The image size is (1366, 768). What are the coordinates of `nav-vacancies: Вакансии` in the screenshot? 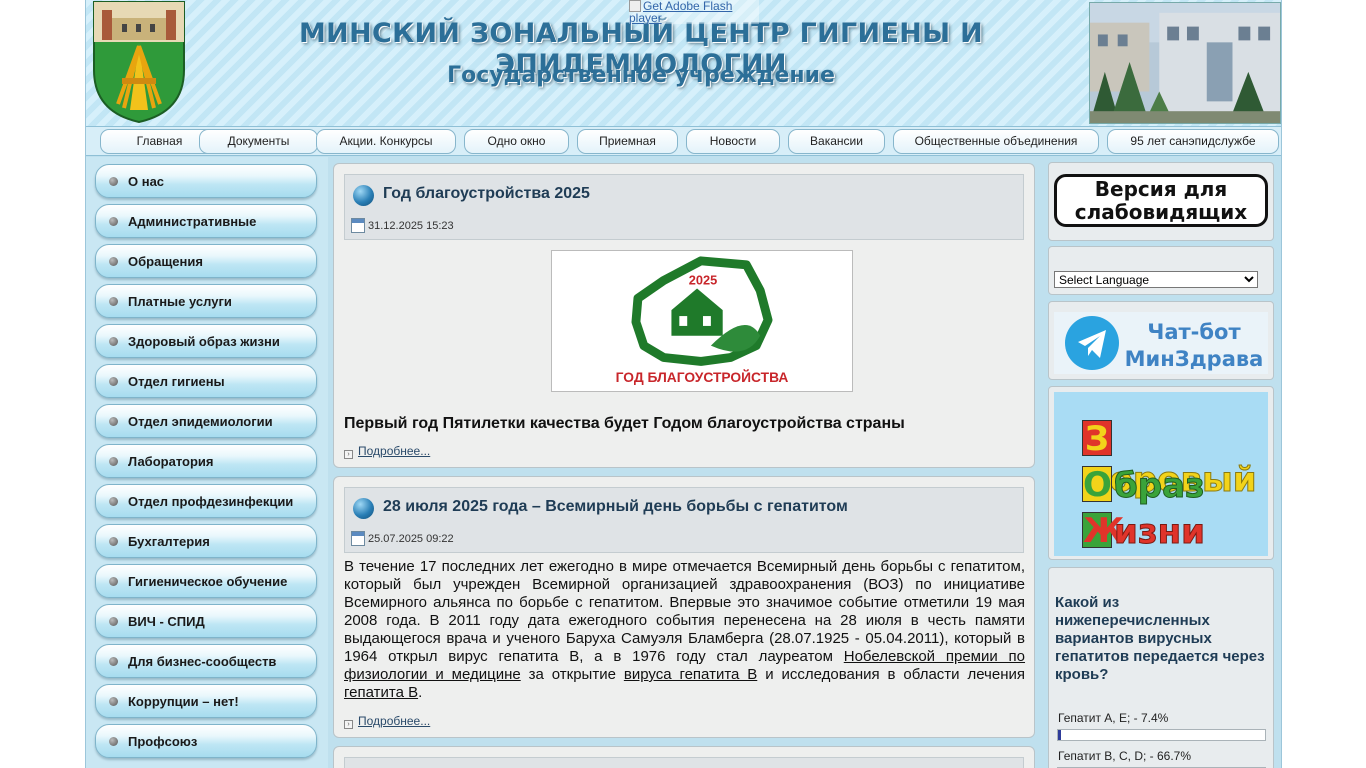 It's located at (836, 141).